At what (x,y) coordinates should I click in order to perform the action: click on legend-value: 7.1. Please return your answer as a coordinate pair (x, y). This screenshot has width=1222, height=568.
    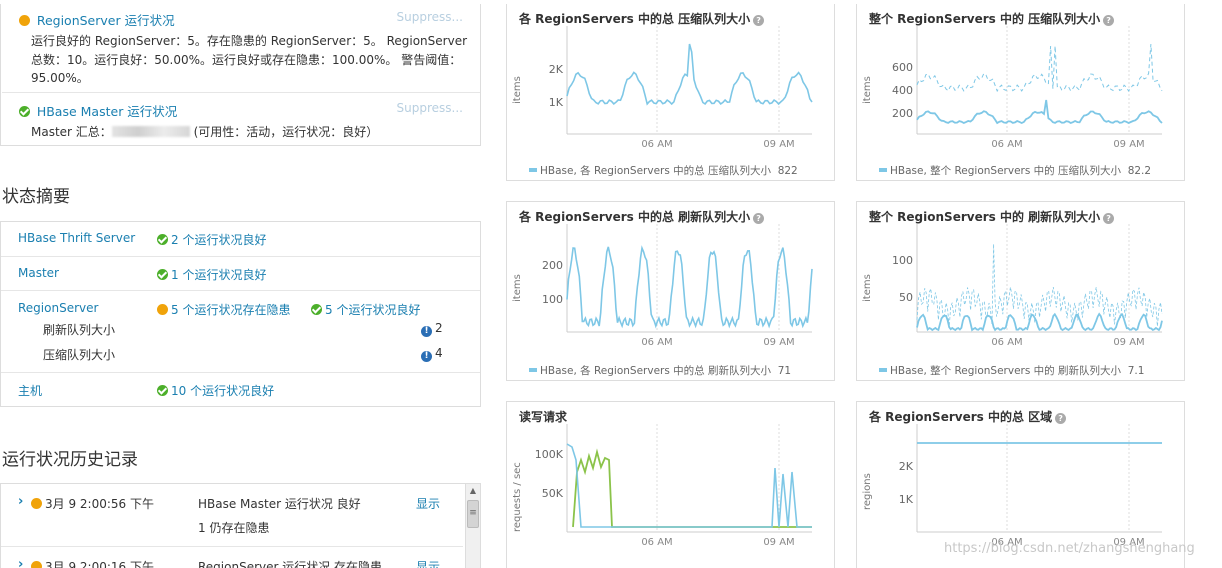
    Looking at the image, I should click on (1136, 371).